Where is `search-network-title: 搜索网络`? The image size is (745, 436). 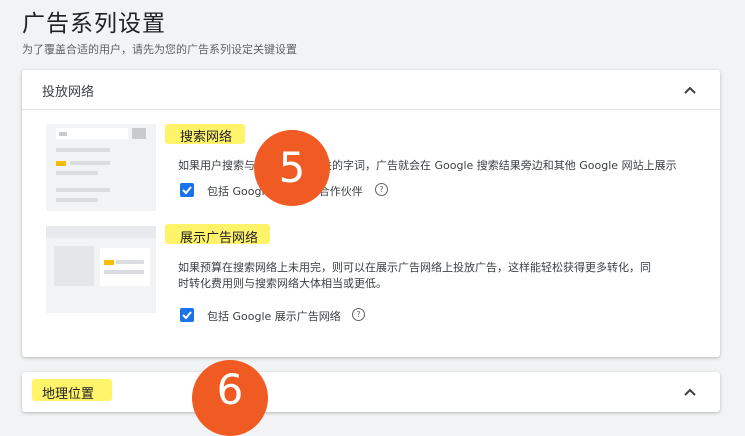 search-network-title: 搜索网络 is located at coordinates (206, 137).